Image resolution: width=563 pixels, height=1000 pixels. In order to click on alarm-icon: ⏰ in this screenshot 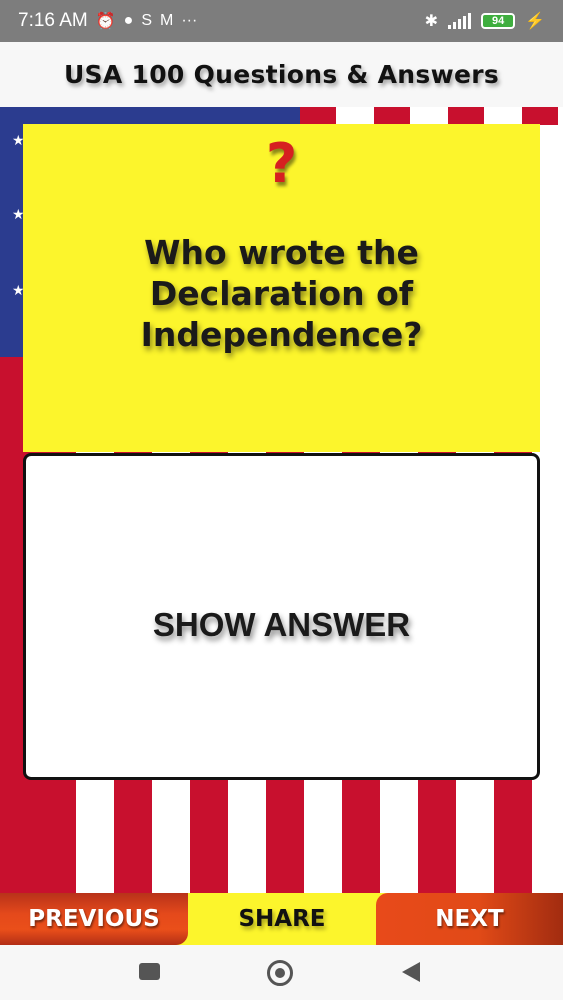, I will do `click(105, 21)`.